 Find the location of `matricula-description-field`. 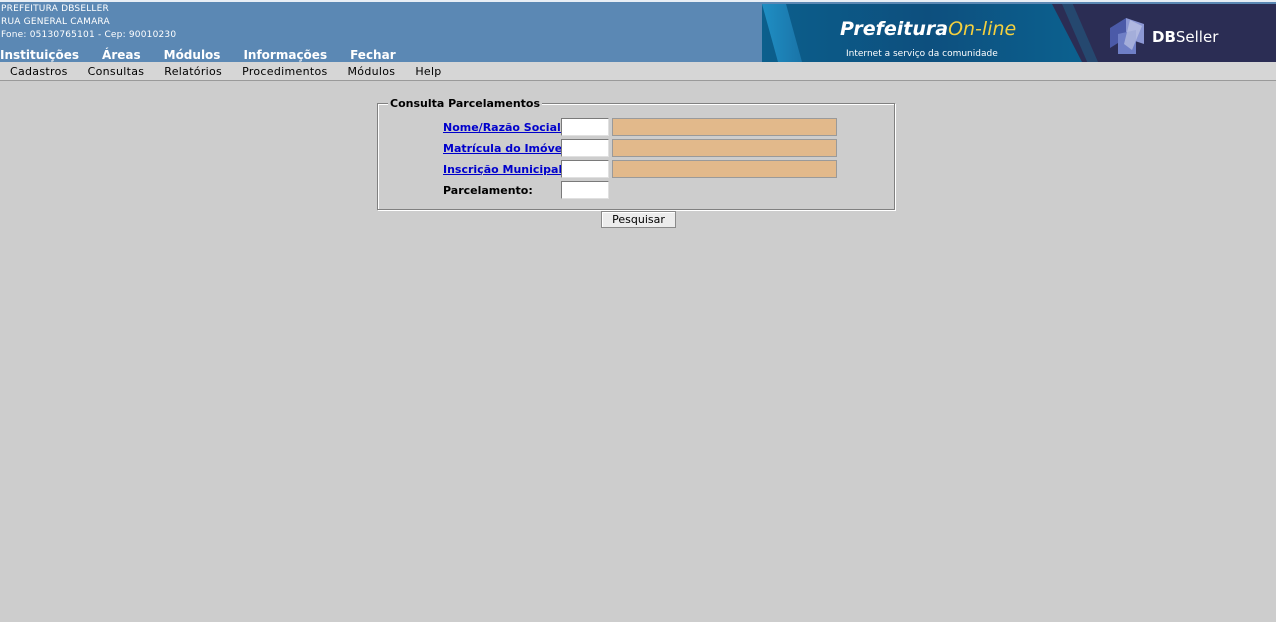

matricula-description-field is located at coordinates (724, 148).